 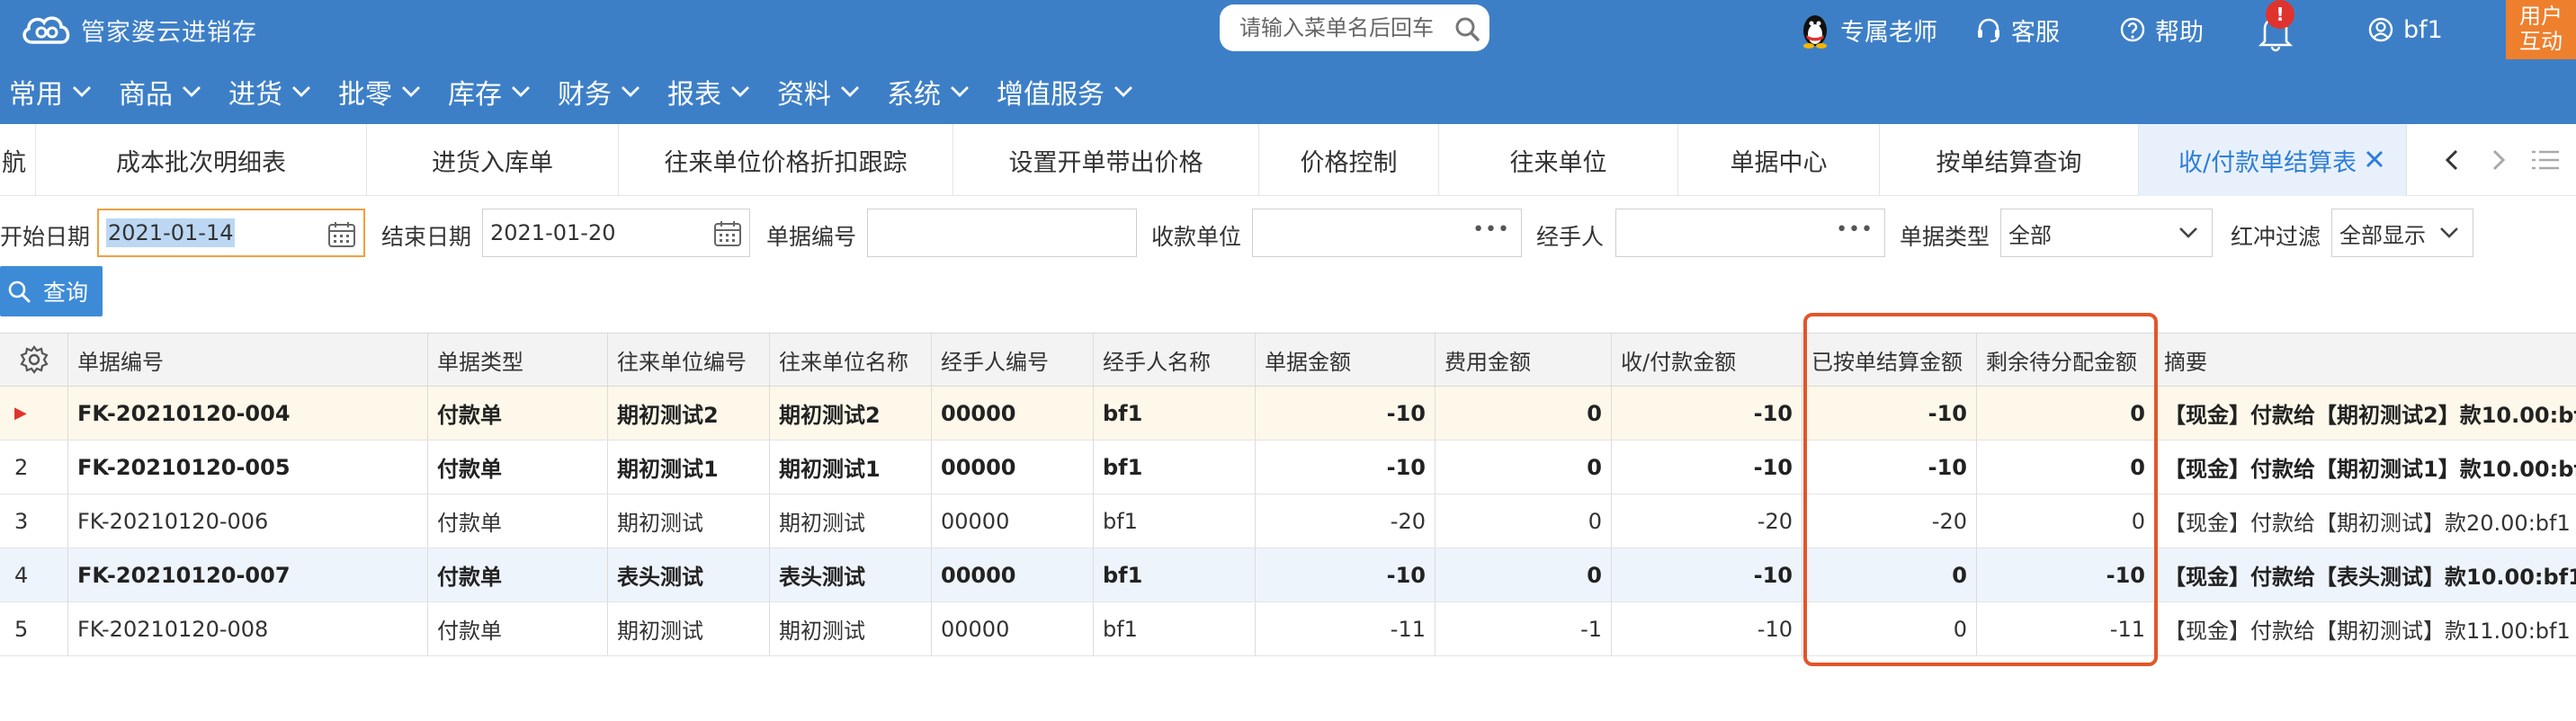 I want to click on menu-item: 报表, so click(x=708, y=91).